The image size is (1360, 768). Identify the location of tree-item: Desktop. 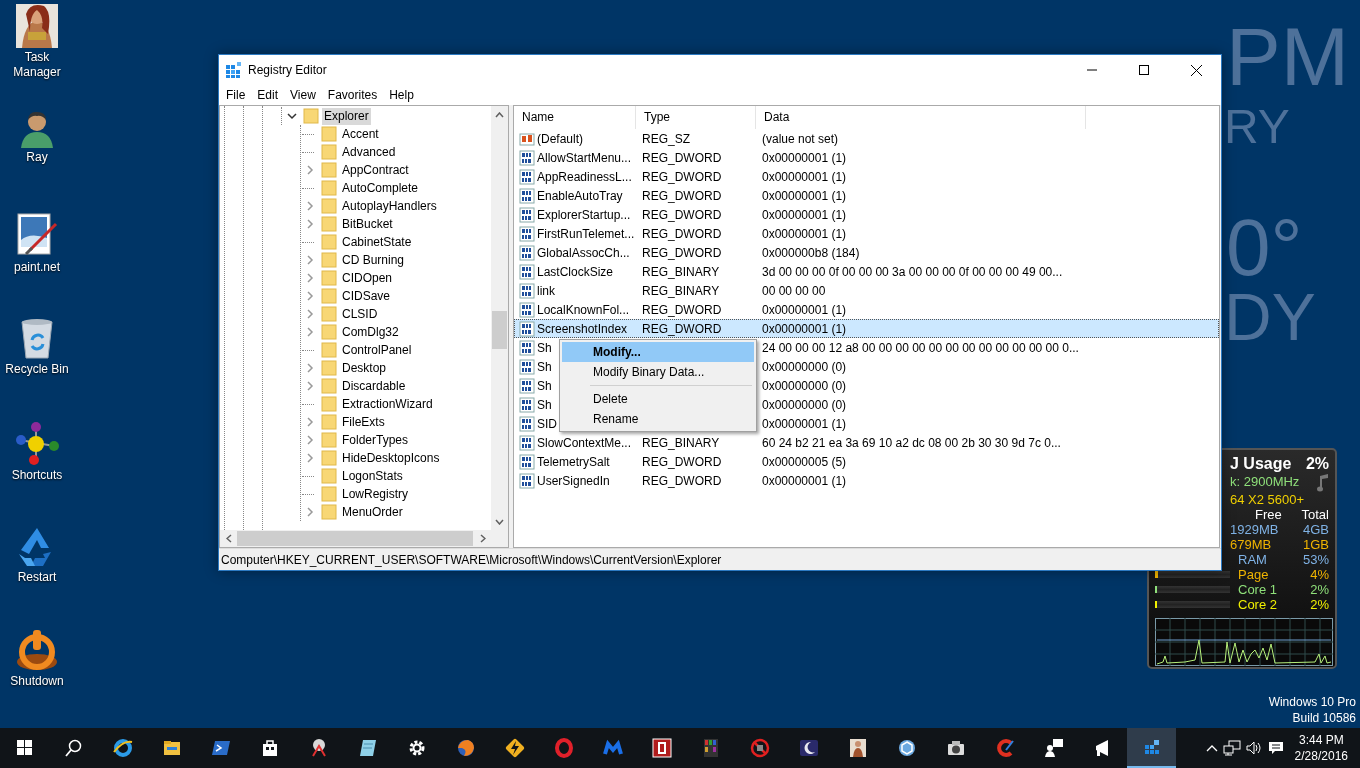
(364, 368).